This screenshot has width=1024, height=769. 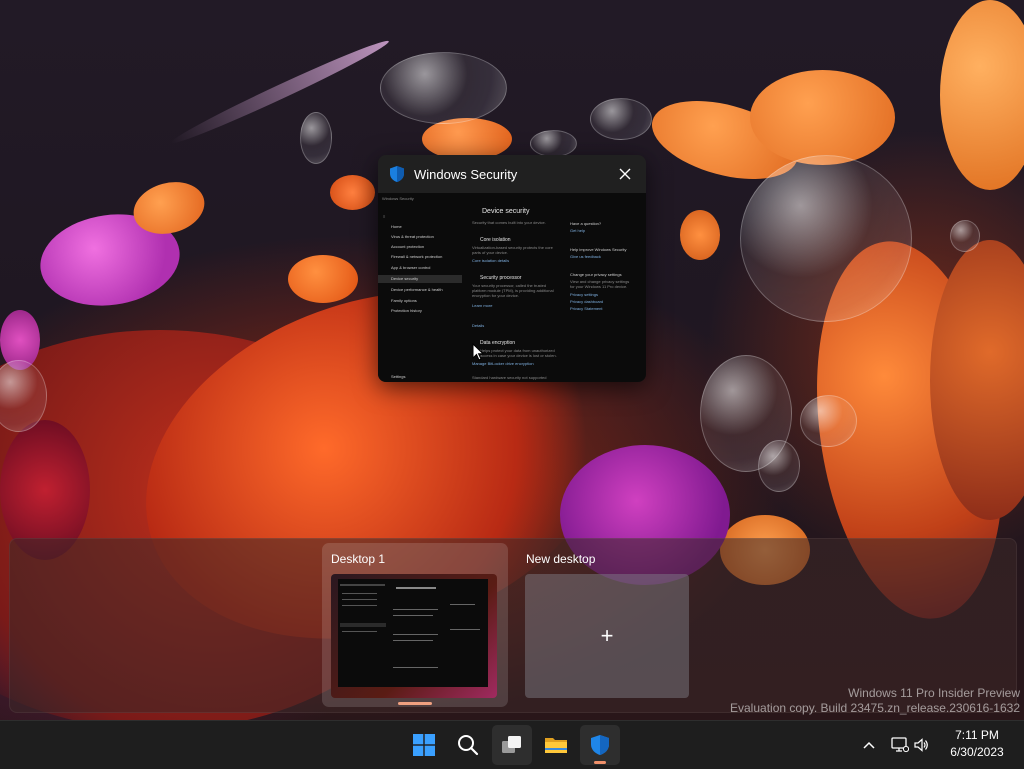 What do you see at coordinates (498, 343) in the screenshot?
I see `preview-section-title: Data encryption` at bounding box center [498, 343].